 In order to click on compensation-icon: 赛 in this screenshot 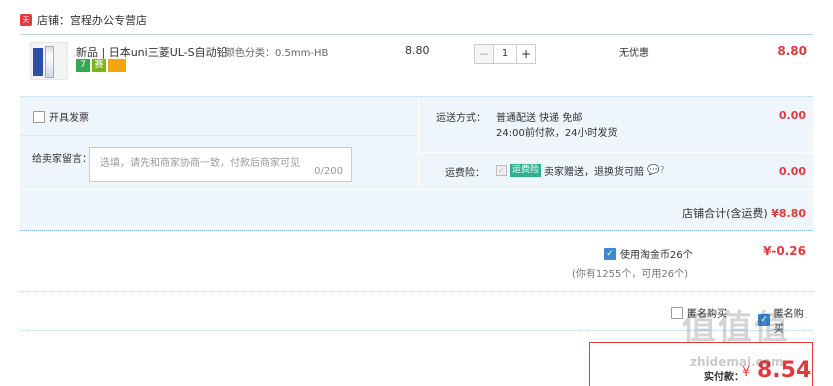, I will do `click(99, 65)`.